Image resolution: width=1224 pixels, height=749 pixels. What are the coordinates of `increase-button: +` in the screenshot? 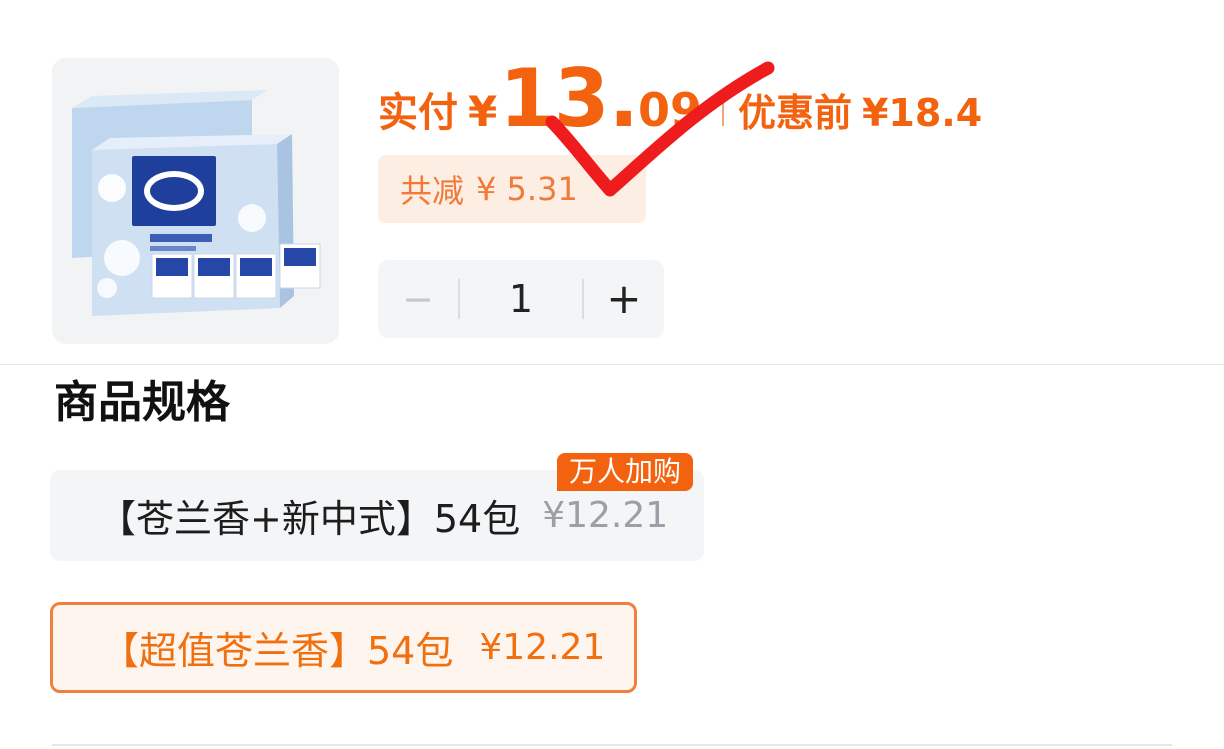 It's located at (624, 299).